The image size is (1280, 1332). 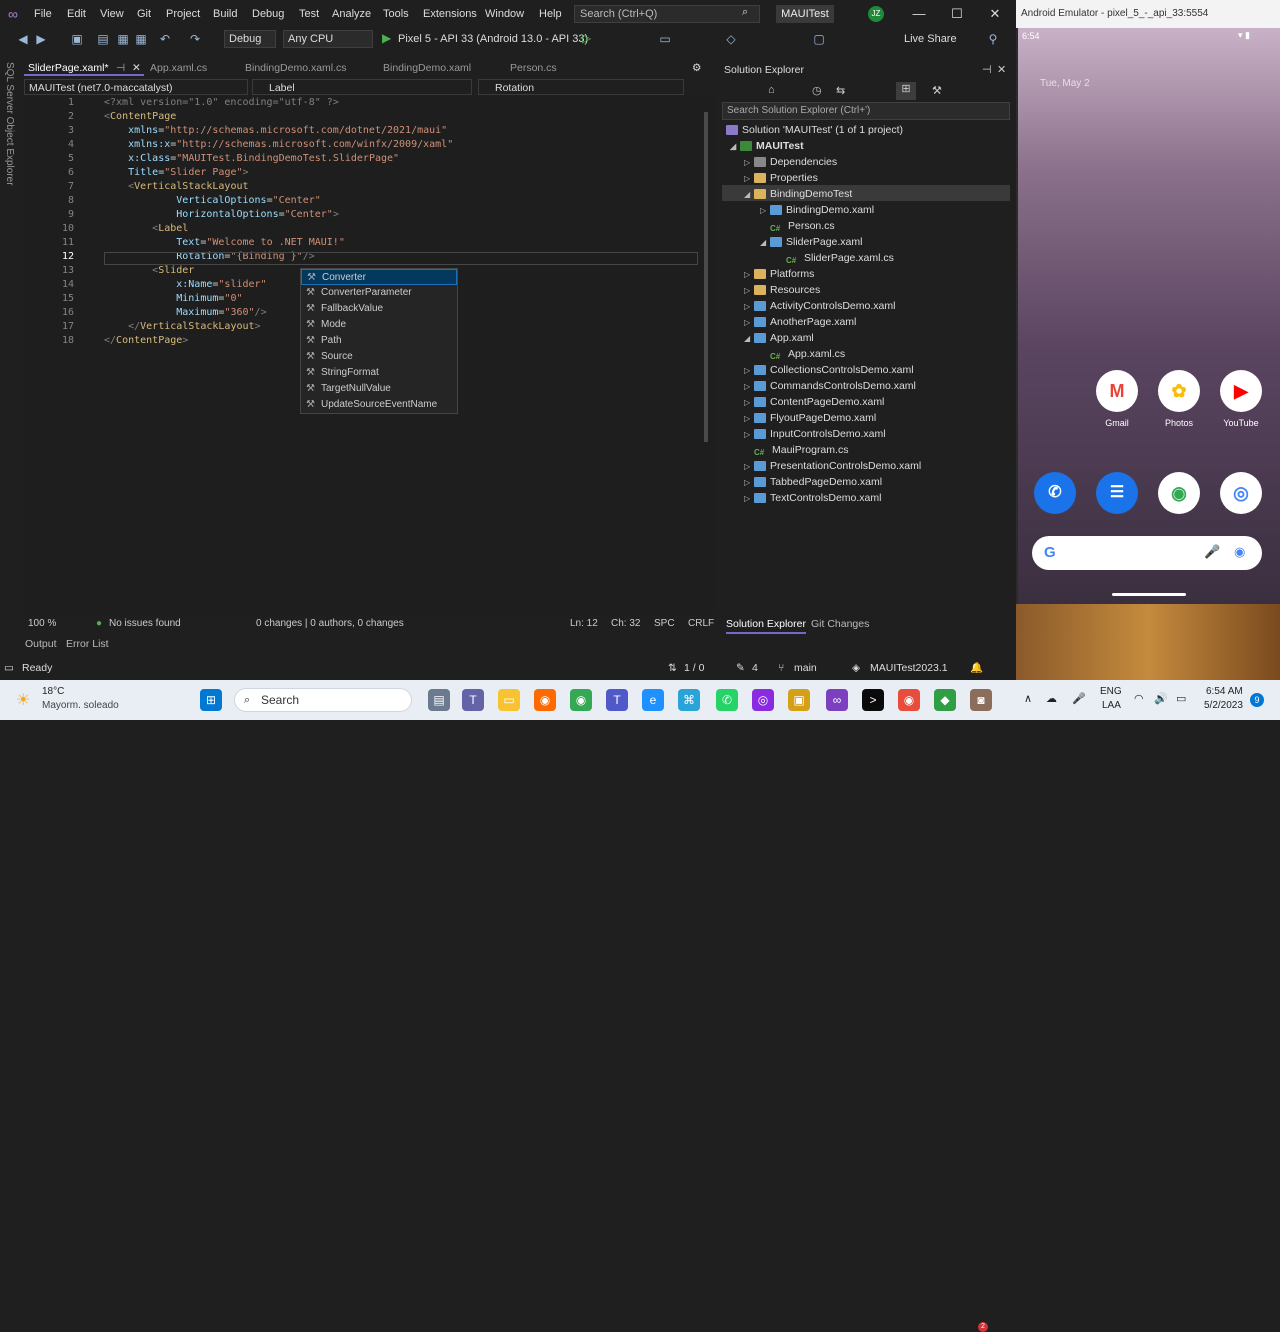 I want to click on menu-analyze: Analyze, so click(x=351, y=14).